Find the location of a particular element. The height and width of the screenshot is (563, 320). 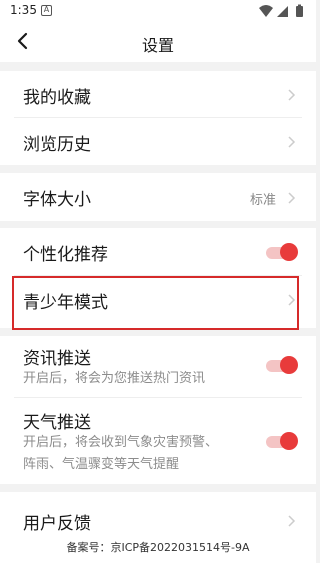

settings-item-label: 资讯推送 is located at coordinates (57, 359).